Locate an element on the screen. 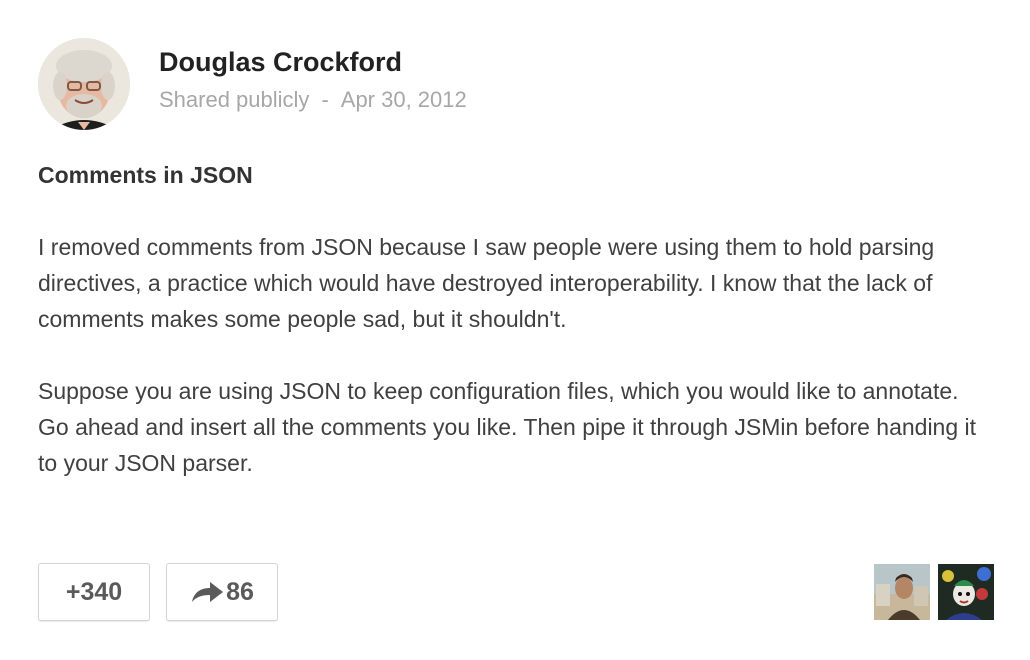  post-title: Comments in JSON is located at coordinates (145, 175).